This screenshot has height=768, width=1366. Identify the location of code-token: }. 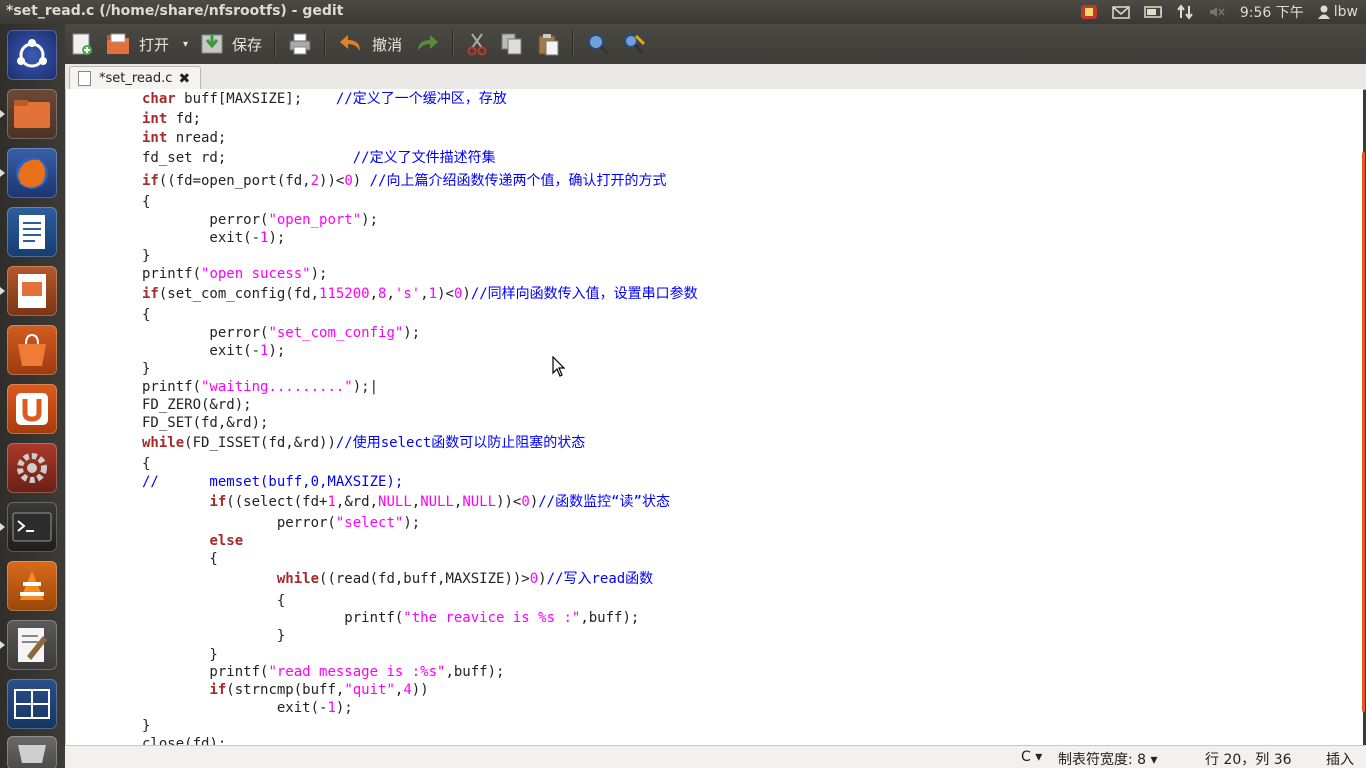
(214, 636).